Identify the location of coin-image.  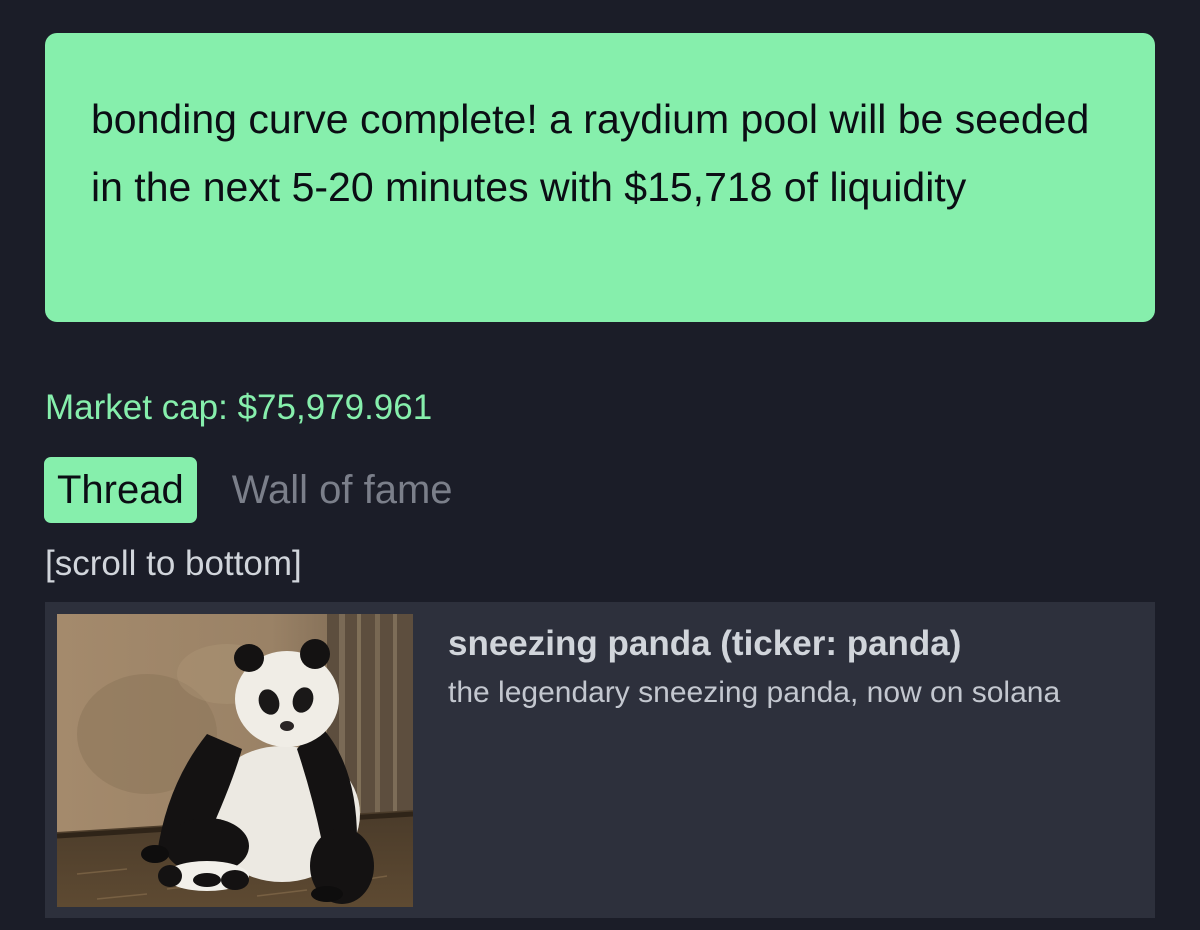
(235, 760).